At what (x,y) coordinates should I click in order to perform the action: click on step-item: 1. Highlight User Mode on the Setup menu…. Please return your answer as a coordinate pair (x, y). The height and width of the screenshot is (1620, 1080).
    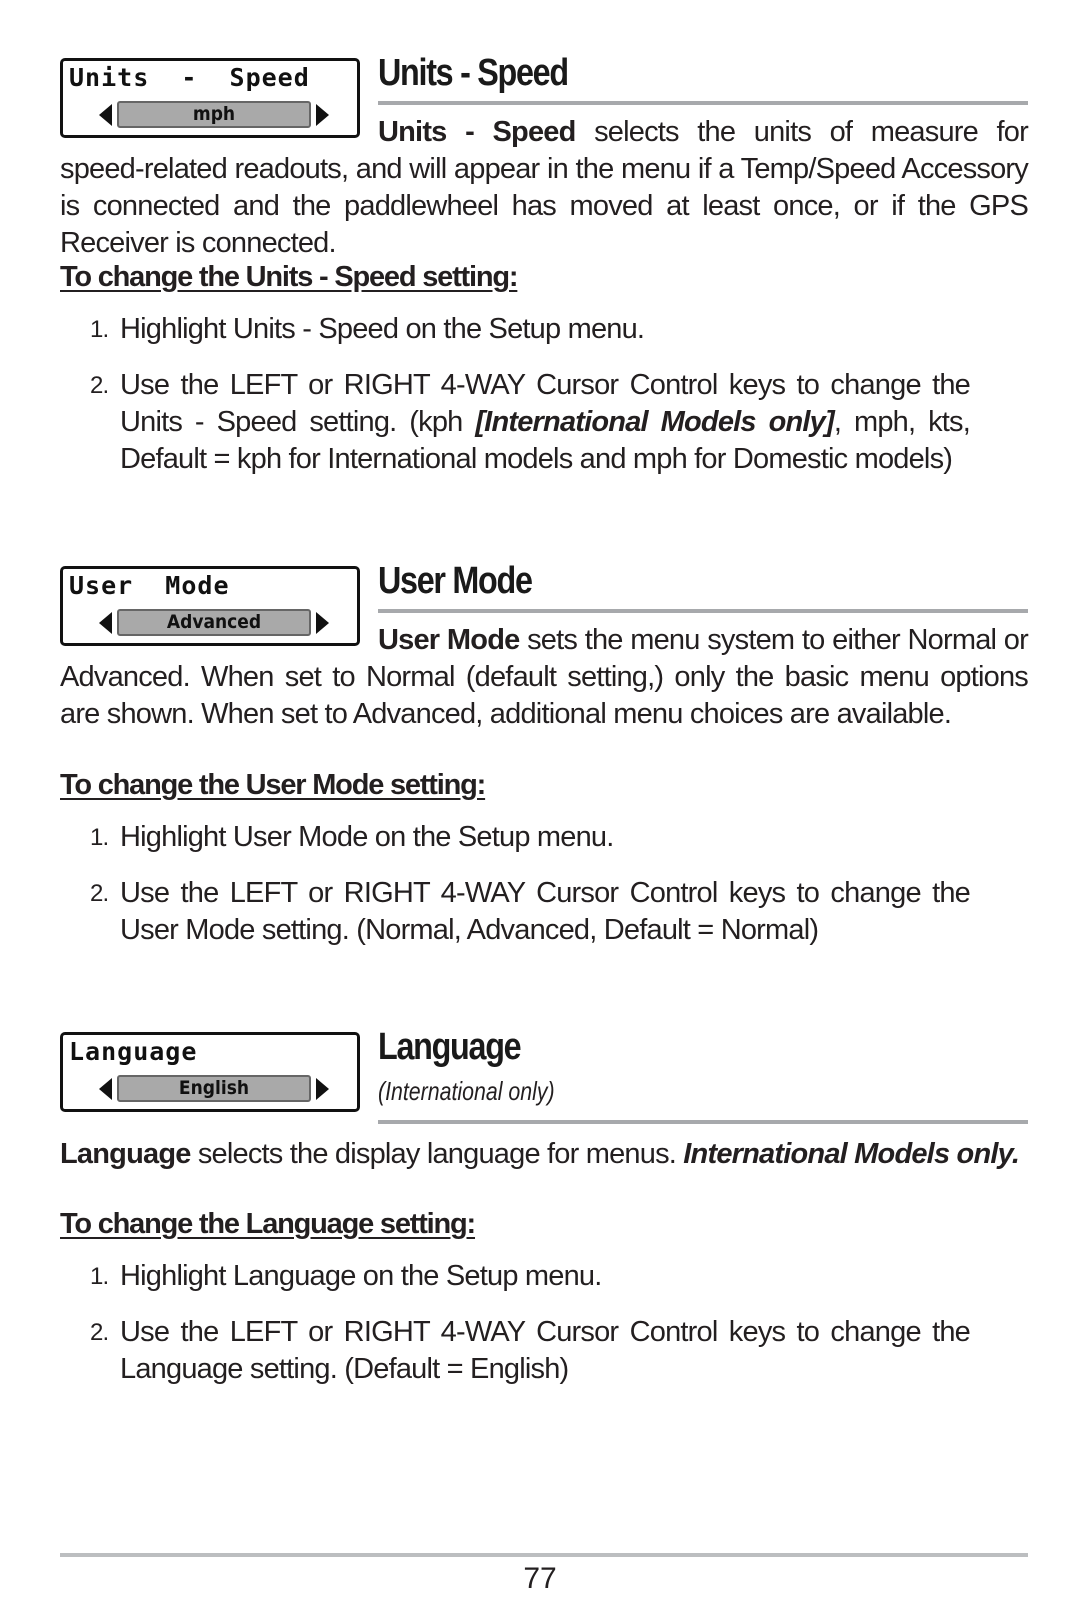
    Looking at the image, I should click on (530, 837).